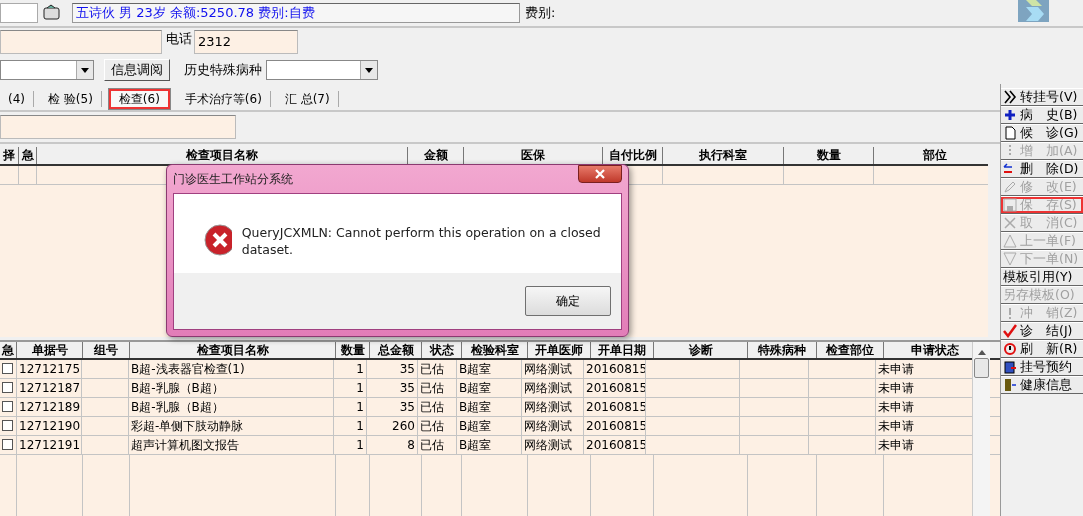 Image resolution: width=1083 pixels, height=516 pixels. Describe the element at coordinates (137, 70) in the screenshot. I see `info-button: 信息调阅` at that location.